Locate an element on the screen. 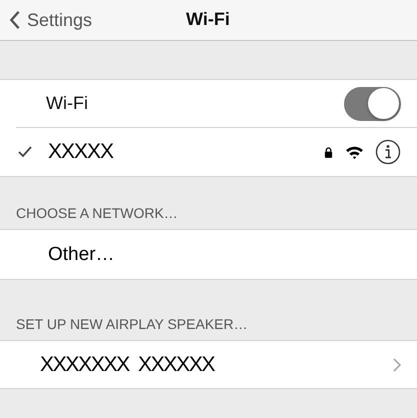  network-name: XXXXX is located at coordinates (186, 152).